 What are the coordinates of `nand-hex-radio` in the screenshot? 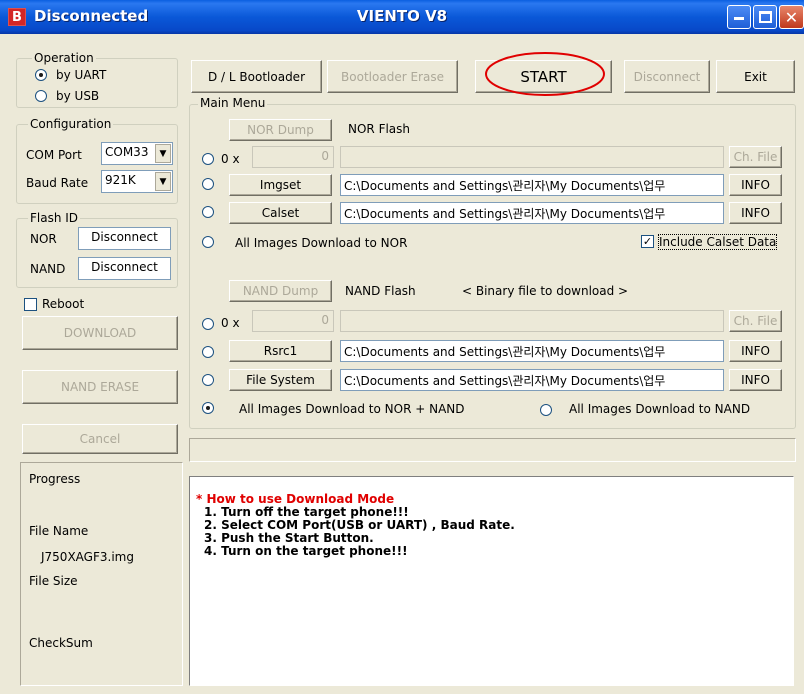 It's located at (208, 324).